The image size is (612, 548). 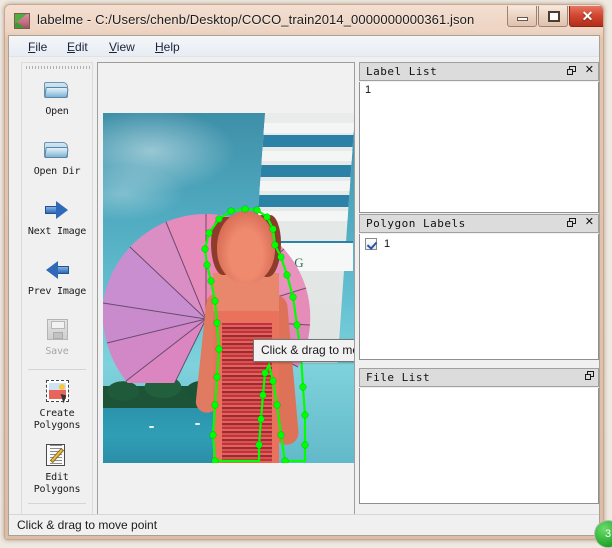 I want to click on dock-file-list-title: File List, so click(x=398, y=377).